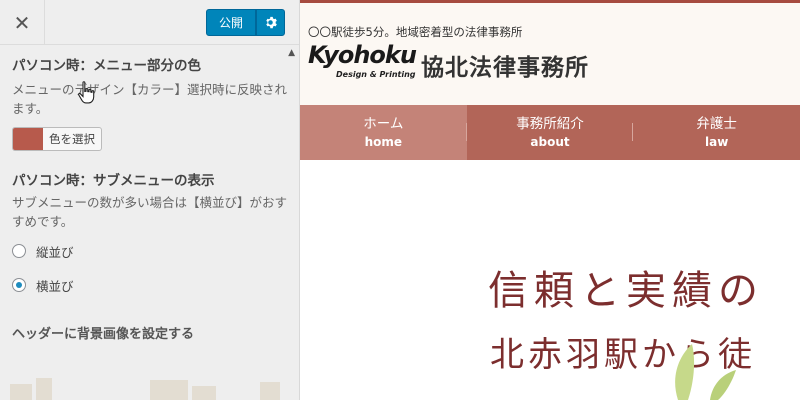 The height and width of the screenshot is (400, 800). What do you see at coordinates (376, 74) in the screenshot?
I see `logo-subtext: Design & Printing` at bounding box center [376, 74].